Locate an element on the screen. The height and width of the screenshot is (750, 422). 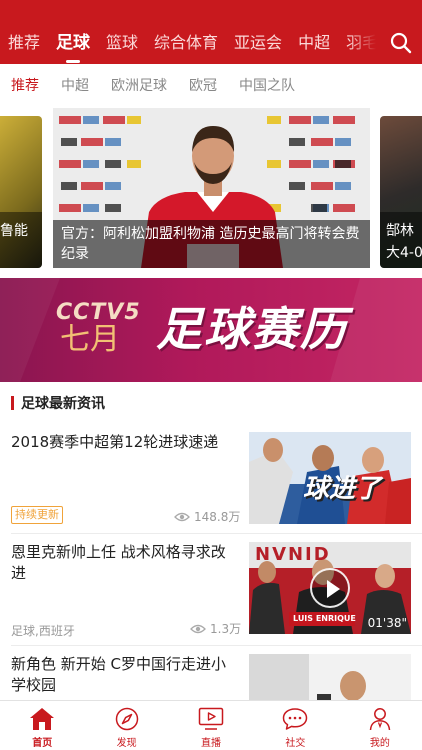
view-count: 1.3万 is located at coordinates (215, 628).